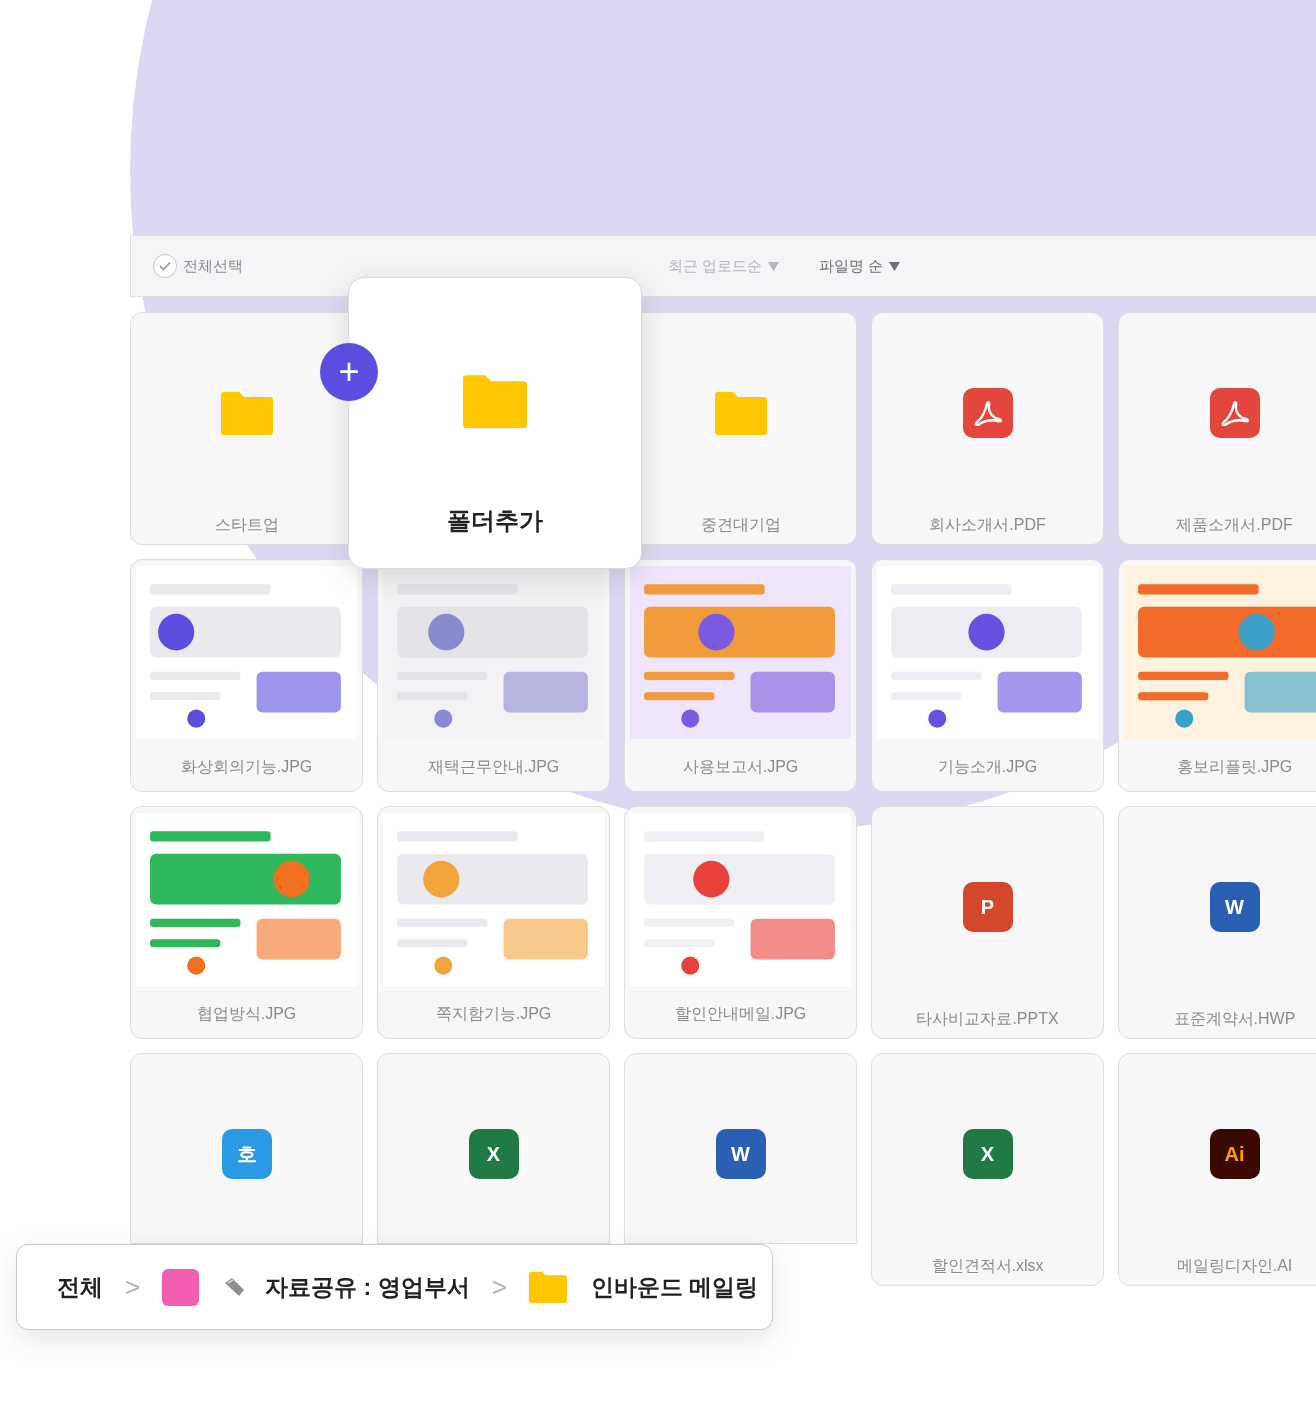  What do you see at coordinates (493, 1014) in the screenshot?
I see `file-name: 쪽지함기능.JPG` at bounding box center [493, 1014].